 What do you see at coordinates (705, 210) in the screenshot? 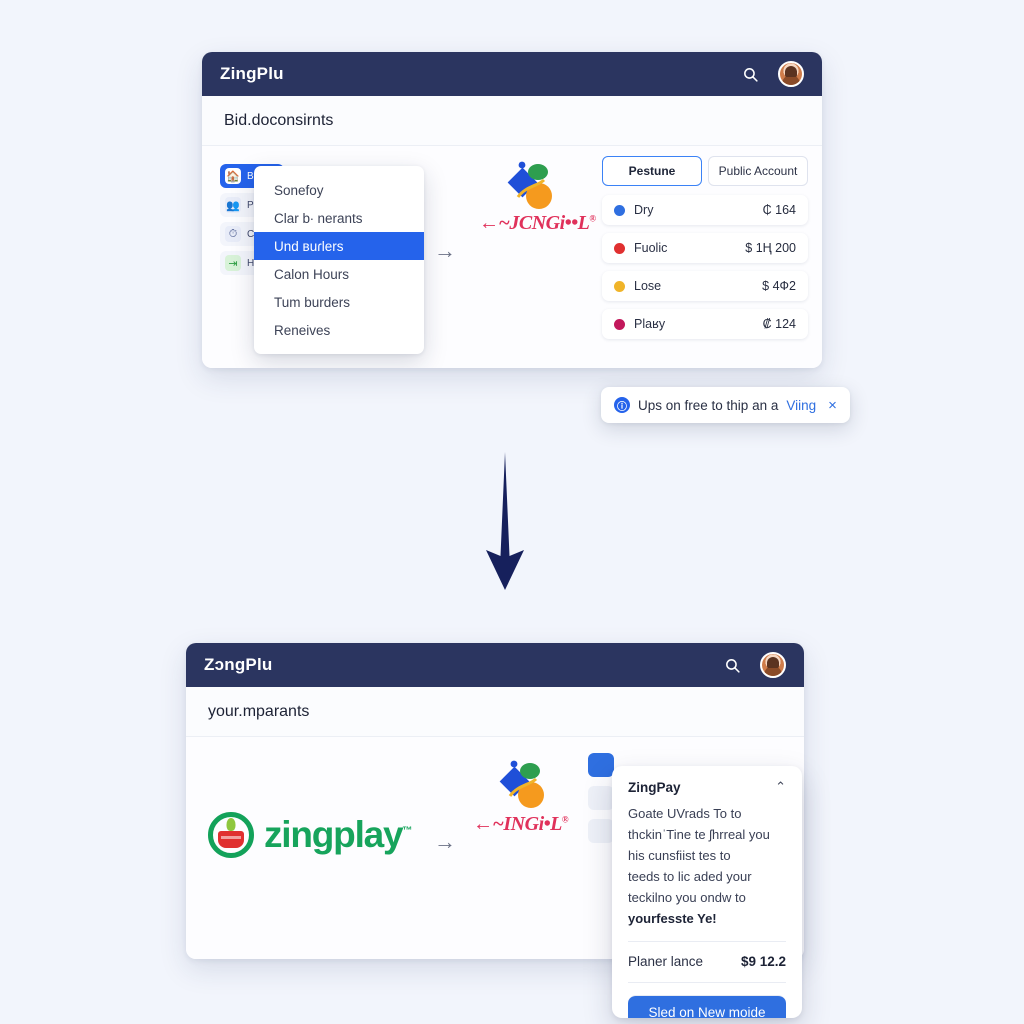
I see `list-item: Dry ₵ 164` at bounding box center [705, 210].